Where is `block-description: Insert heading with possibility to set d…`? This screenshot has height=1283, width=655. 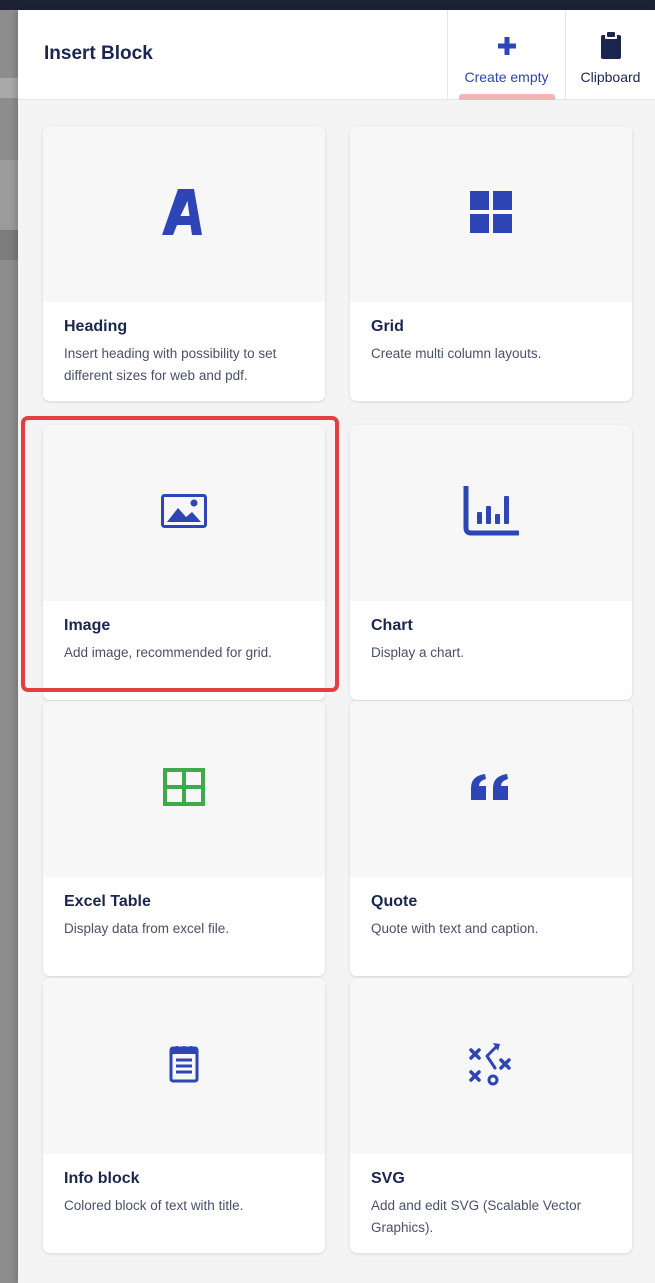
block-description: Insert heading with possibility to set d… is located at coordinates (170, 364).